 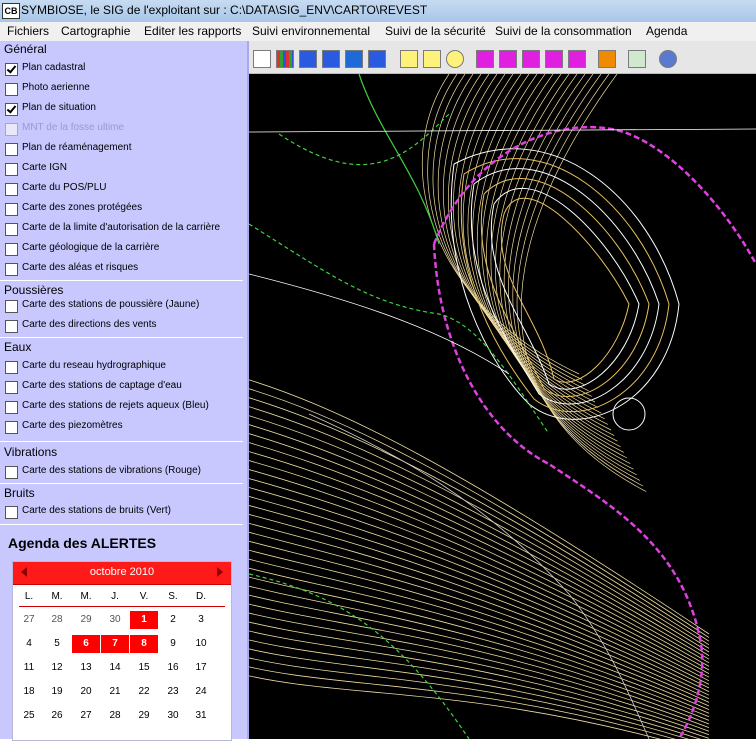 I want to click on calendar-day: 24, so click(x=201, y=692).